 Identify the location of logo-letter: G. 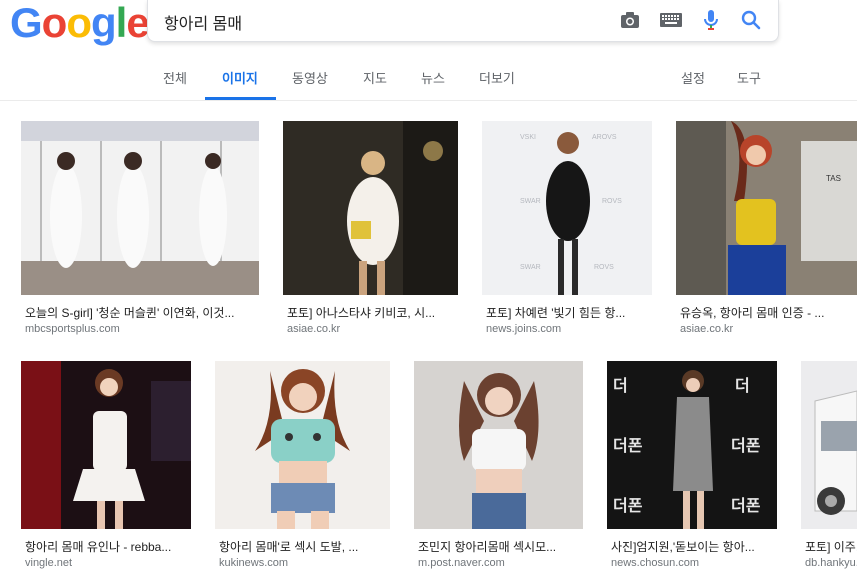
(26, 23).